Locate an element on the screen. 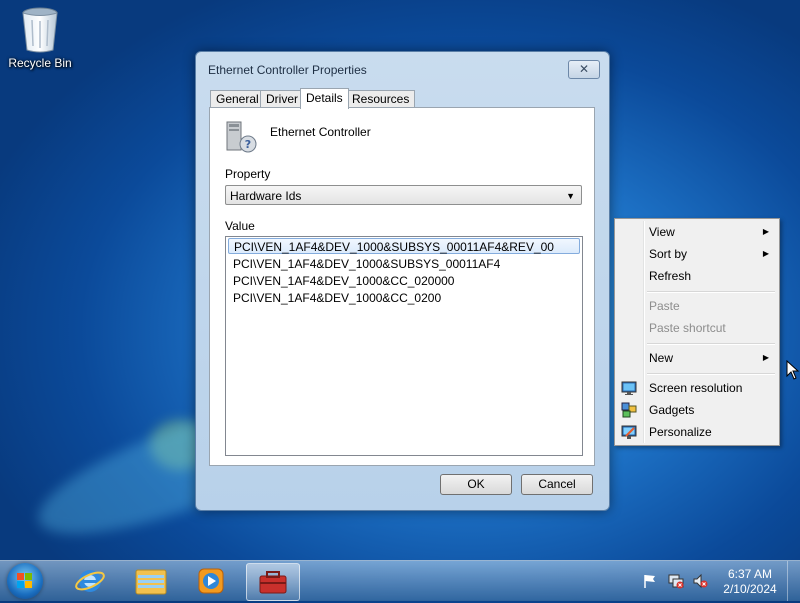 The height and width of the screenshot is (603, 800). tab-general: General is located at coordinates (237, 99).